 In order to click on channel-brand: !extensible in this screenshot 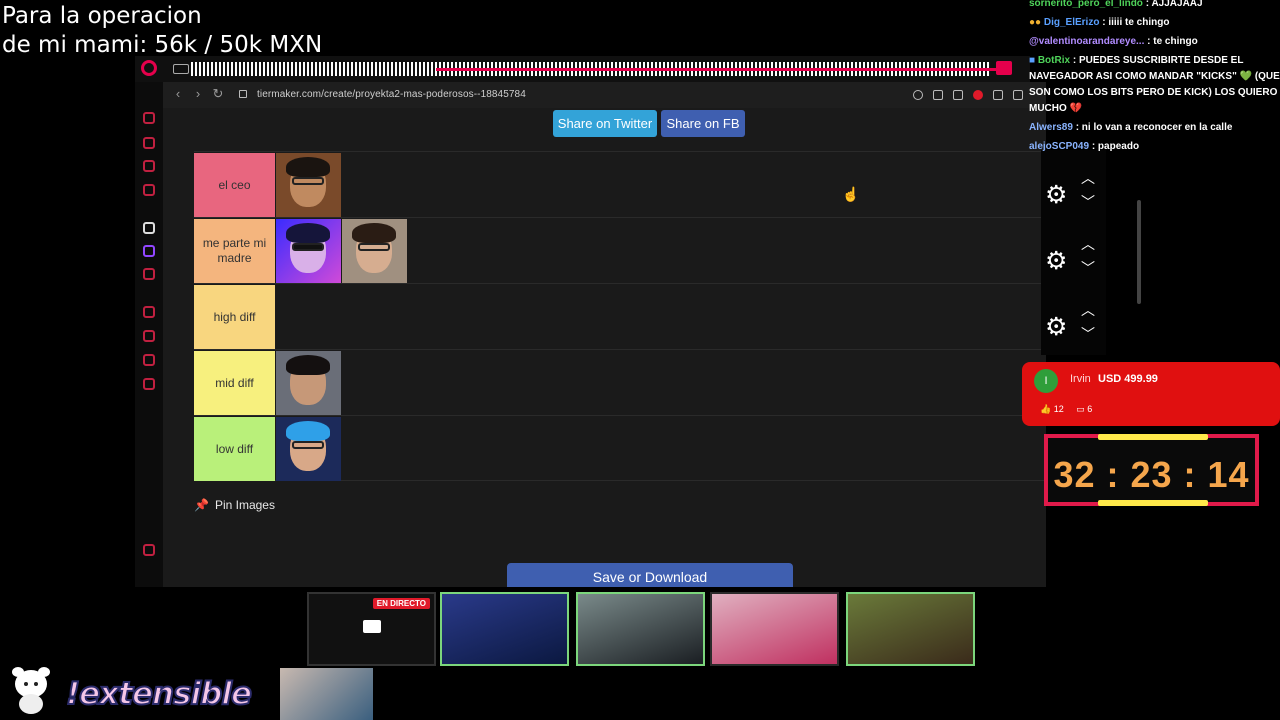, I will do `click(159, 694)`.